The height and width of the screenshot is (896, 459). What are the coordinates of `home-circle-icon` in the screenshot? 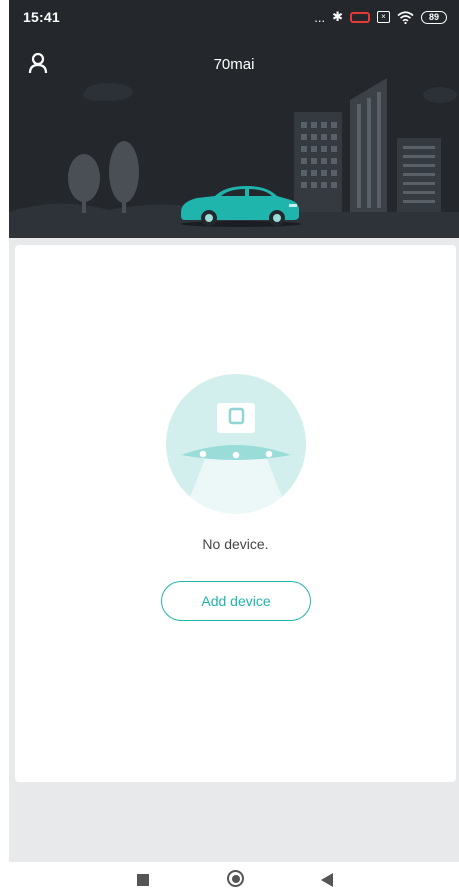 It's located at (235, 878).